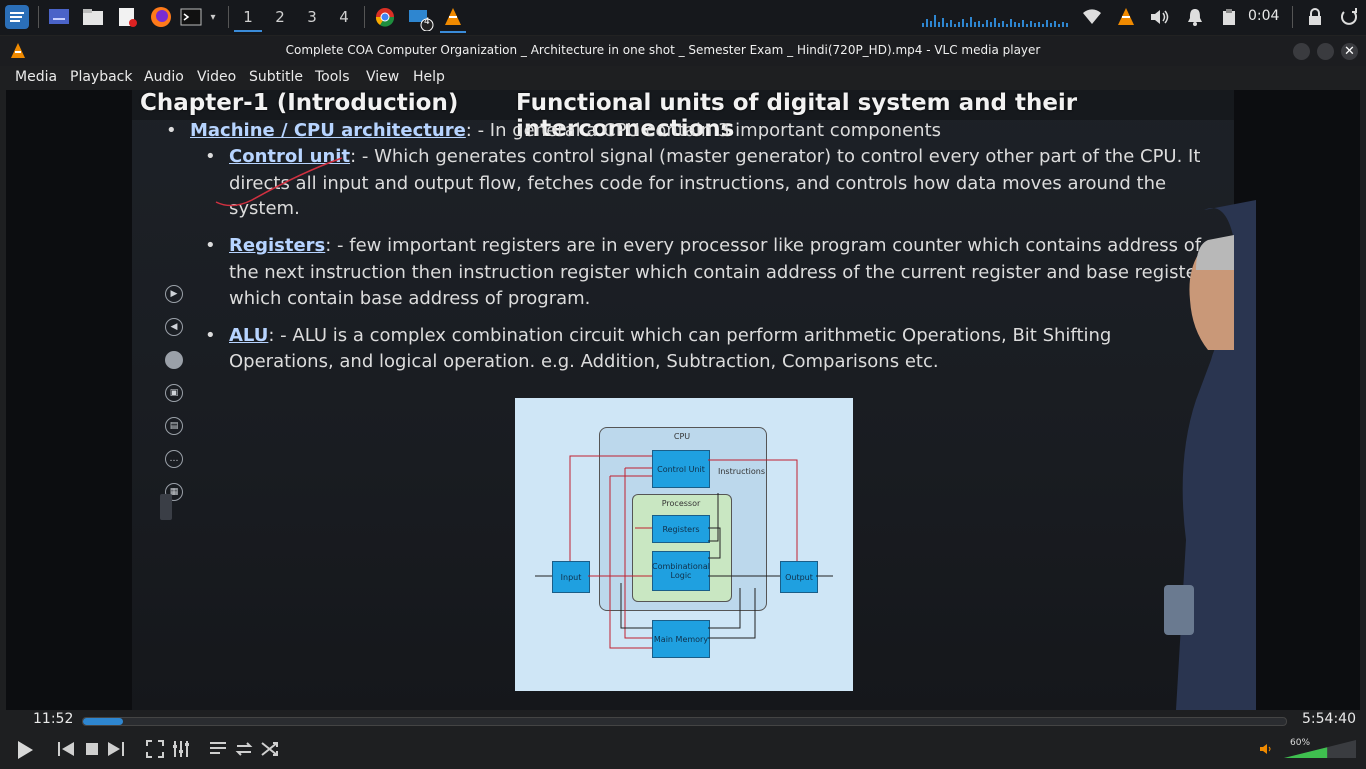  I want to click on extended-settings-button, so click(181, 749).